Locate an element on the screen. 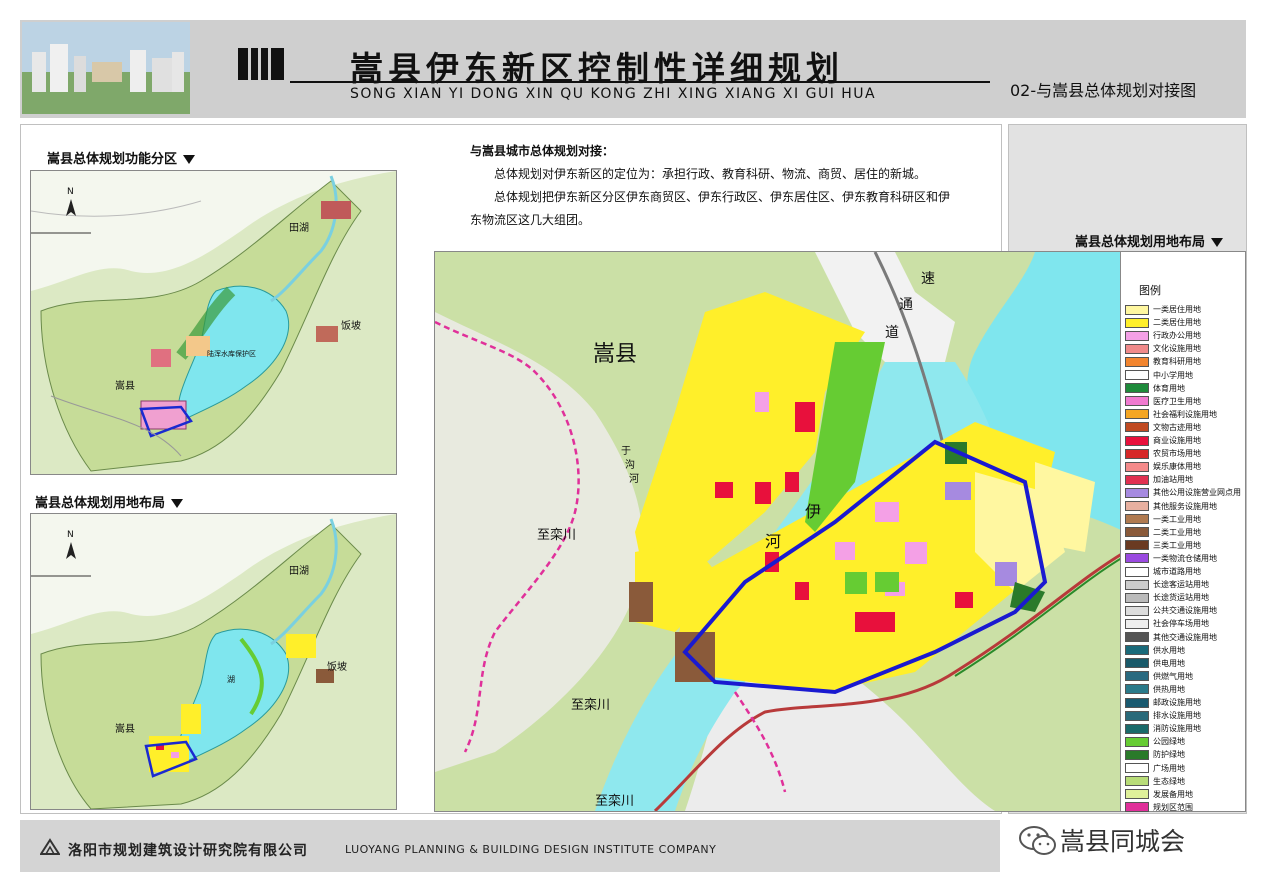  legend-item: 其他交通设施用地 is located at coordinates (1185, 638).